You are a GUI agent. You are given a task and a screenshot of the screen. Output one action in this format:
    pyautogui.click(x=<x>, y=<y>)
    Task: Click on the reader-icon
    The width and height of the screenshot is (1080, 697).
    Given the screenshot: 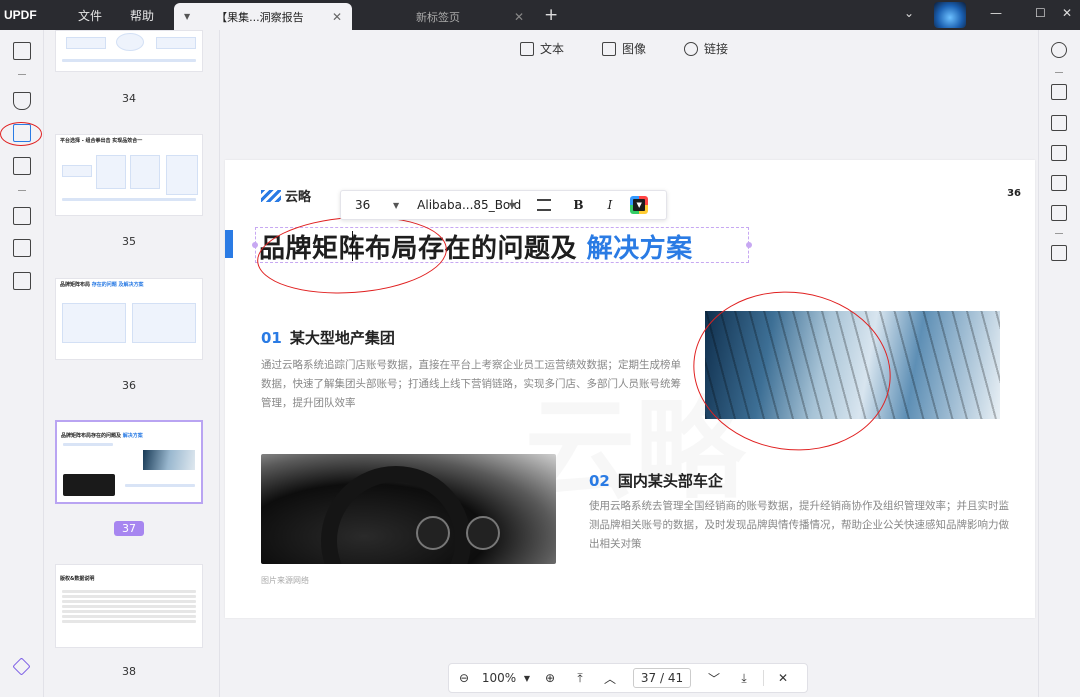 What is the action you would take?
    pyautogui.click(x=22, y=51)
    